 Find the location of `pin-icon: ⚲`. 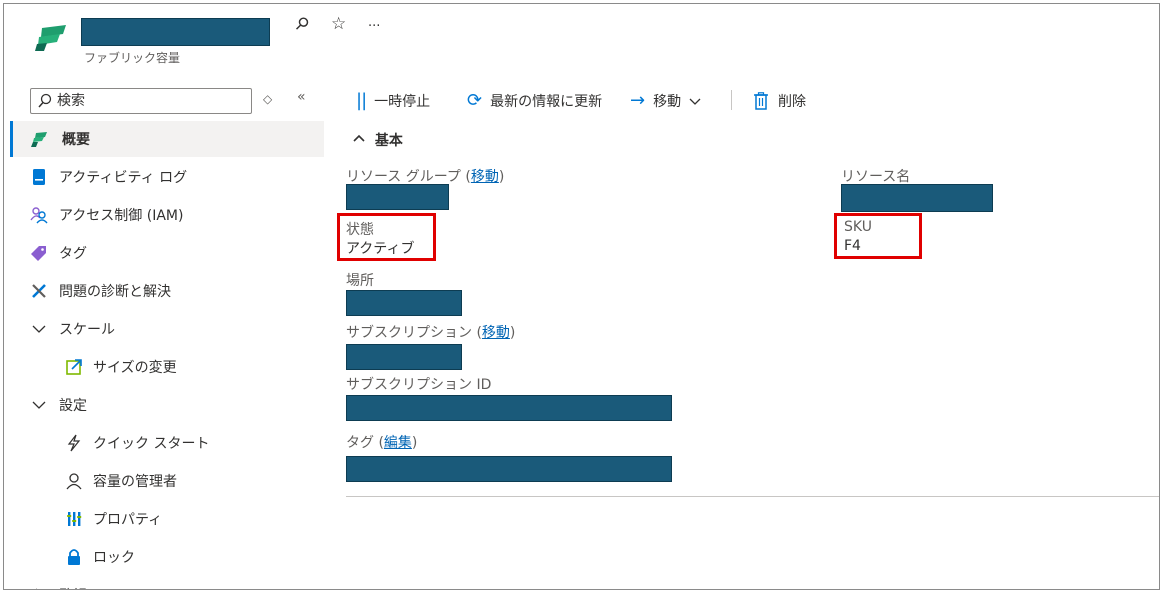

pin-icon: ⚲ is located at coordinates (301, 24).